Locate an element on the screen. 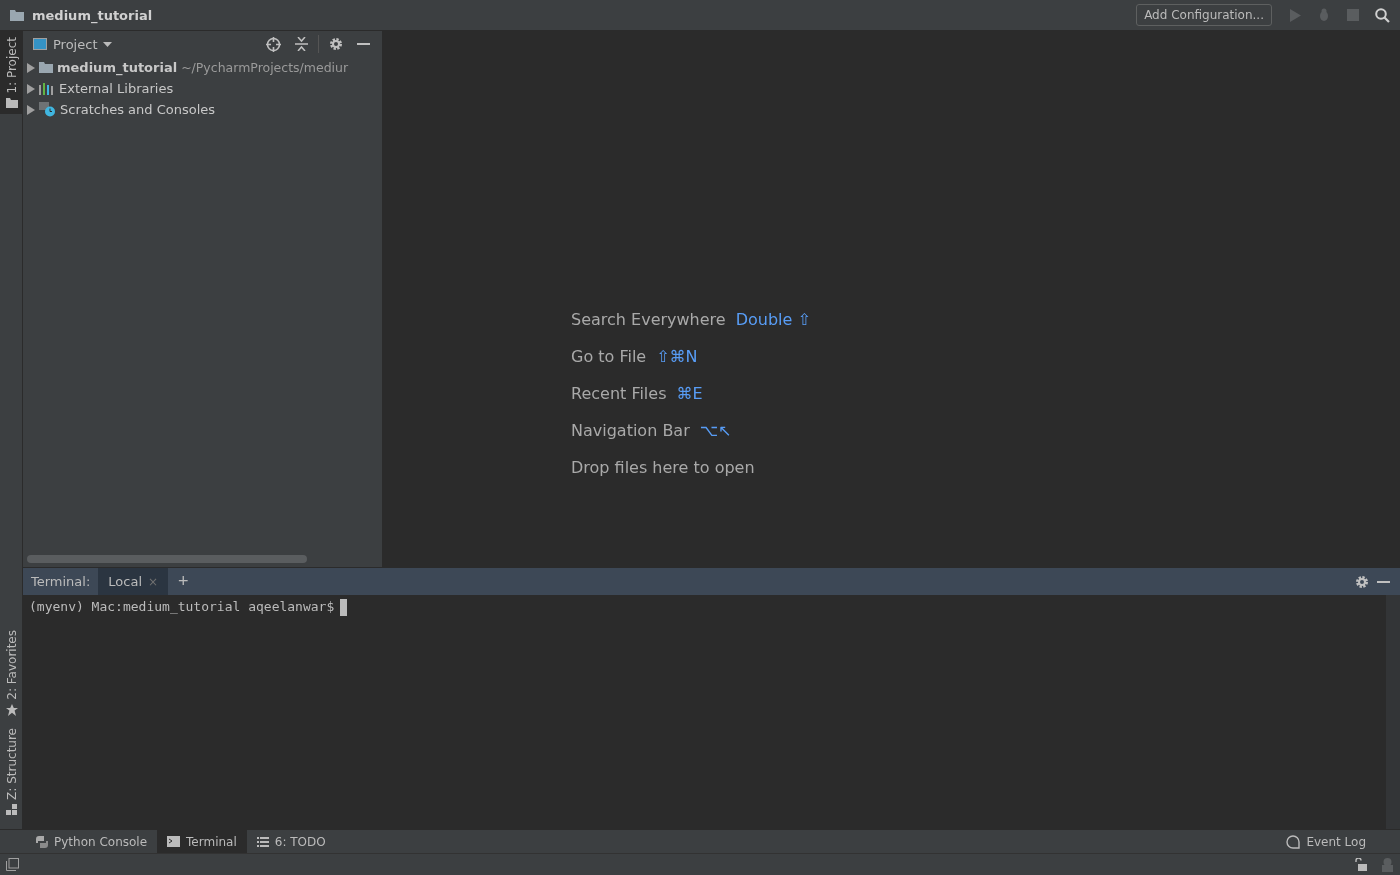  hint-label: Go to File is located at coordinates (609, 356).